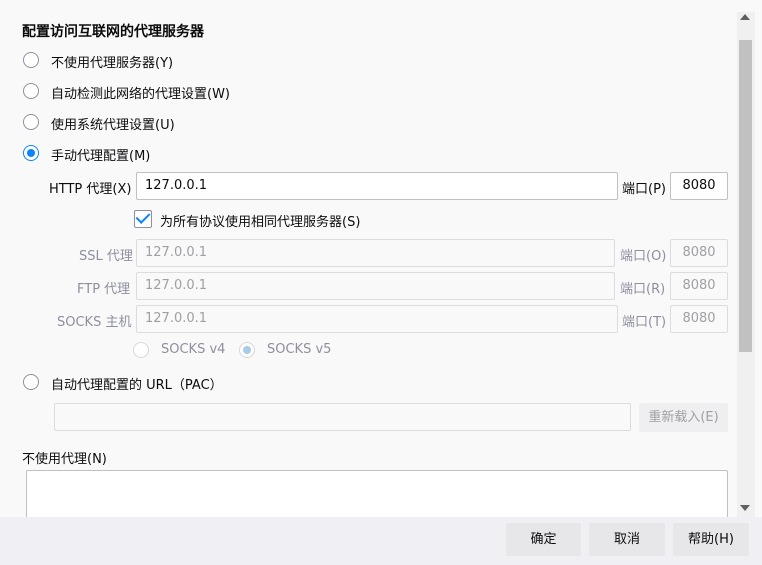 The width and height of the screenshot is (762, 565). I want to click on no-proxy-radio, so click(31, 60).